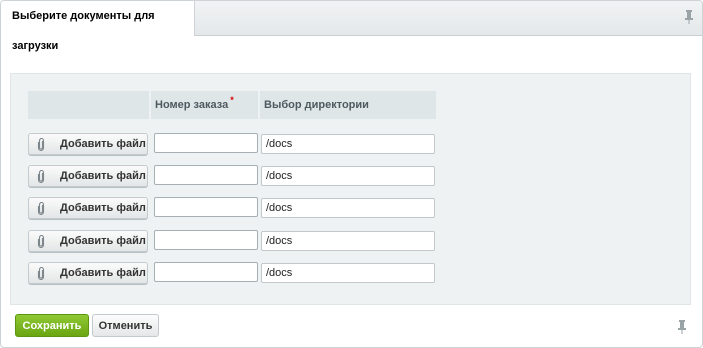 This screenshot has height=348, width=703. I want to click on dialog-title: Выберите документы для загрузки, so click(83, 31).